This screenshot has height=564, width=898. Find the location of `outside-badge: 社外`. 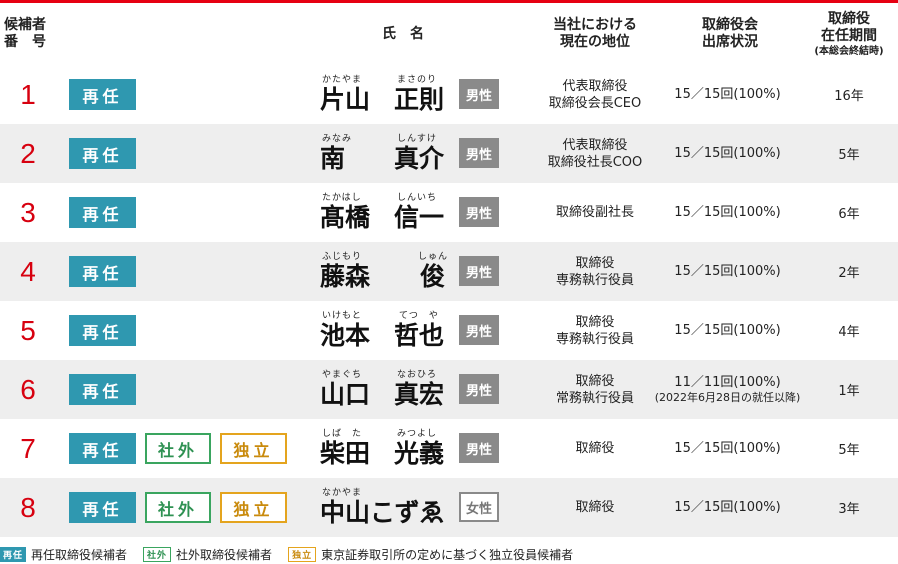

outside-badge: 社外 is located at coordinates (178, 507).